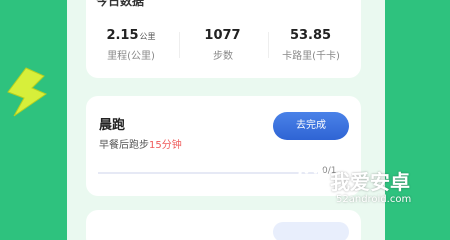  Describe the element at coordinates (311, 126) in the screenshot. I see `go-complete-button: 去完成` at that location.